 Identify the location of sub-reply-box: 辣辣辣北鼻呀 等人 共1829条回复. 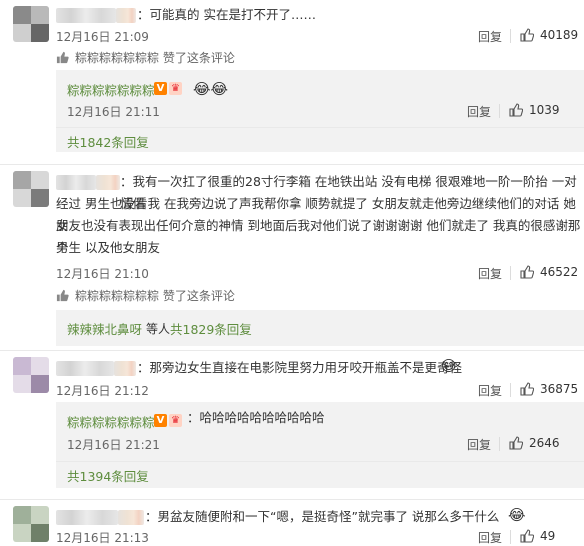
(320, 328).